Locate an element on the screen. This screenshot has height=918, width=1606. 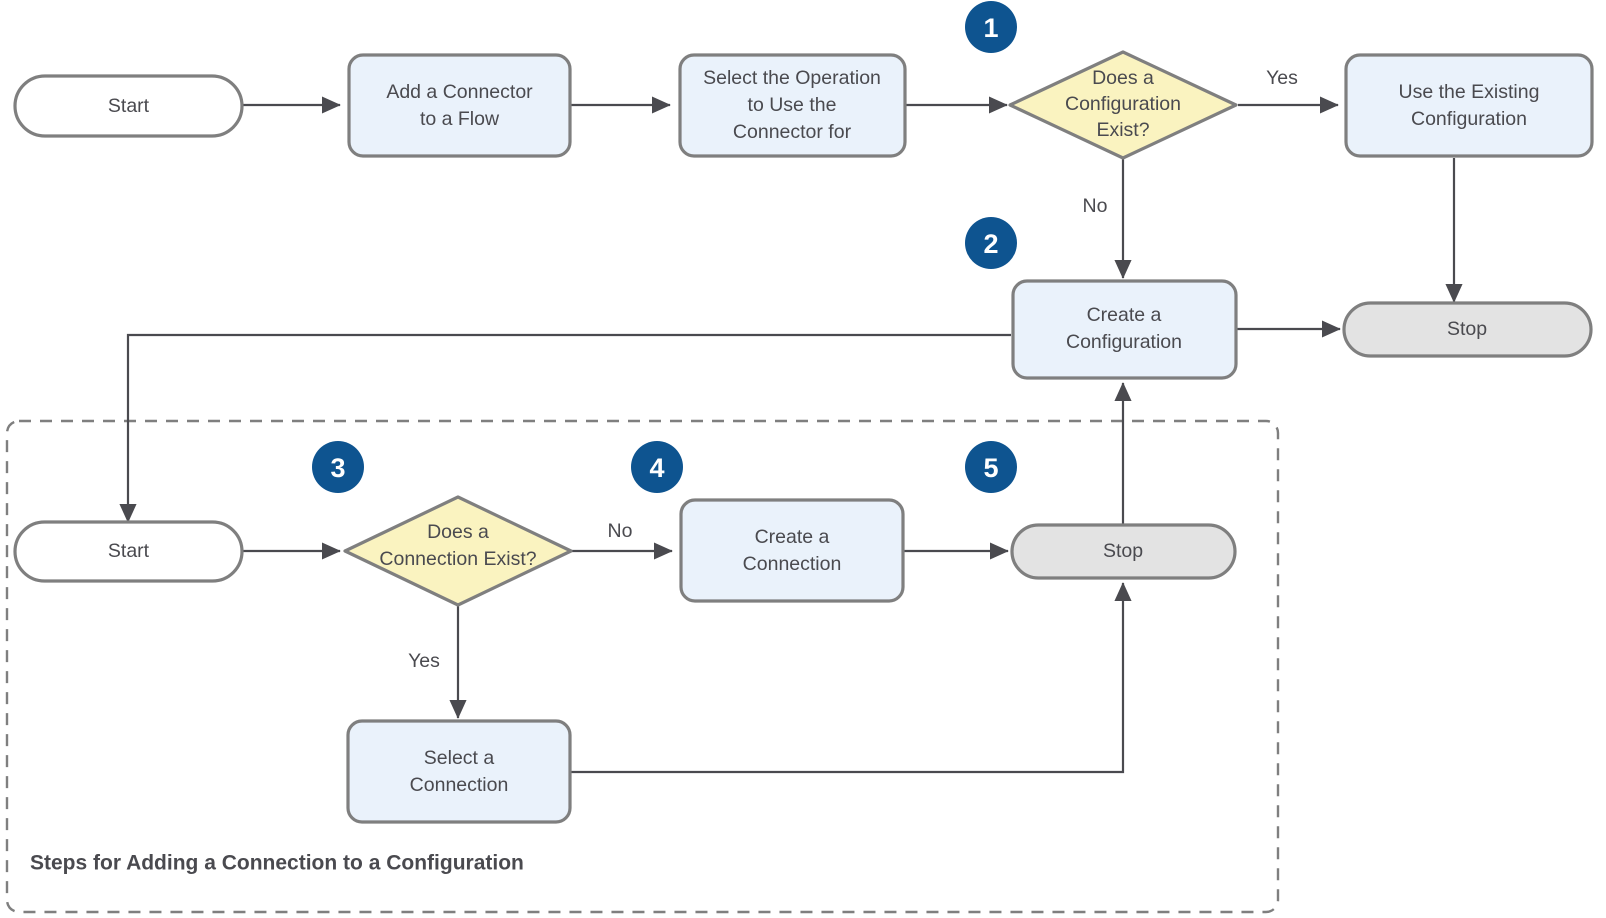
start-top-label: Start is located at coordinates (129, 106).